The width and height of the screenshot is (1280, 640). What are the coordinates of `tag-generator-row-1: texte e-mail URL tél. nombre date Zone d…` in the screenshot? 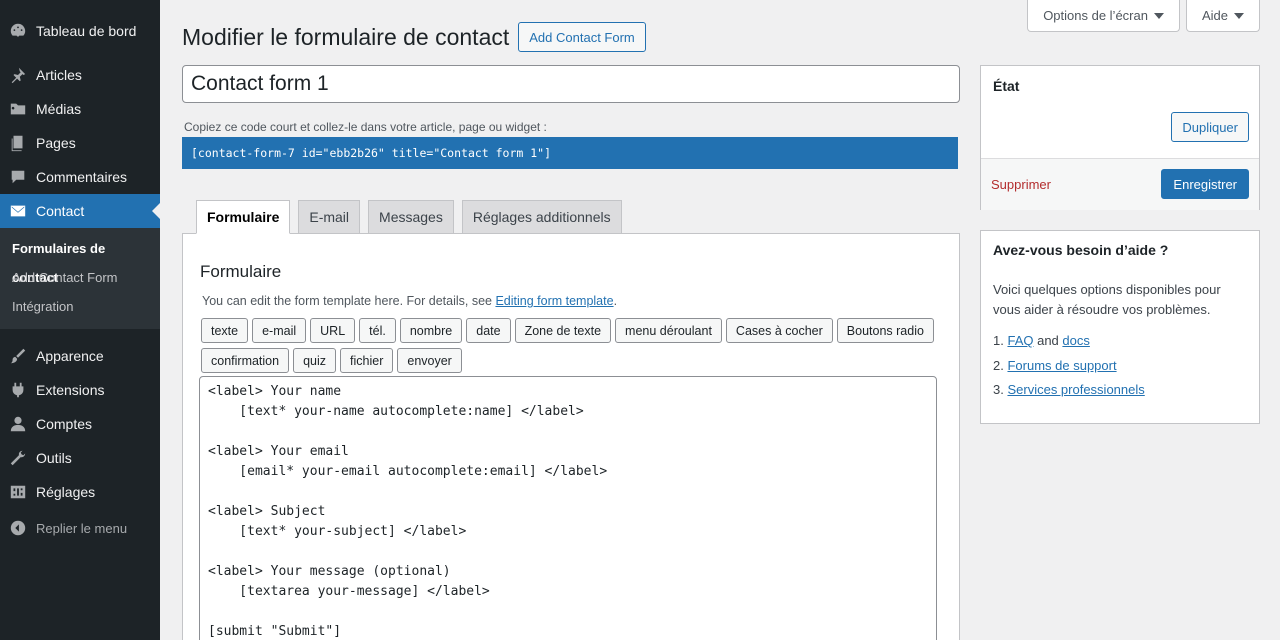 It's located at (567, 330).